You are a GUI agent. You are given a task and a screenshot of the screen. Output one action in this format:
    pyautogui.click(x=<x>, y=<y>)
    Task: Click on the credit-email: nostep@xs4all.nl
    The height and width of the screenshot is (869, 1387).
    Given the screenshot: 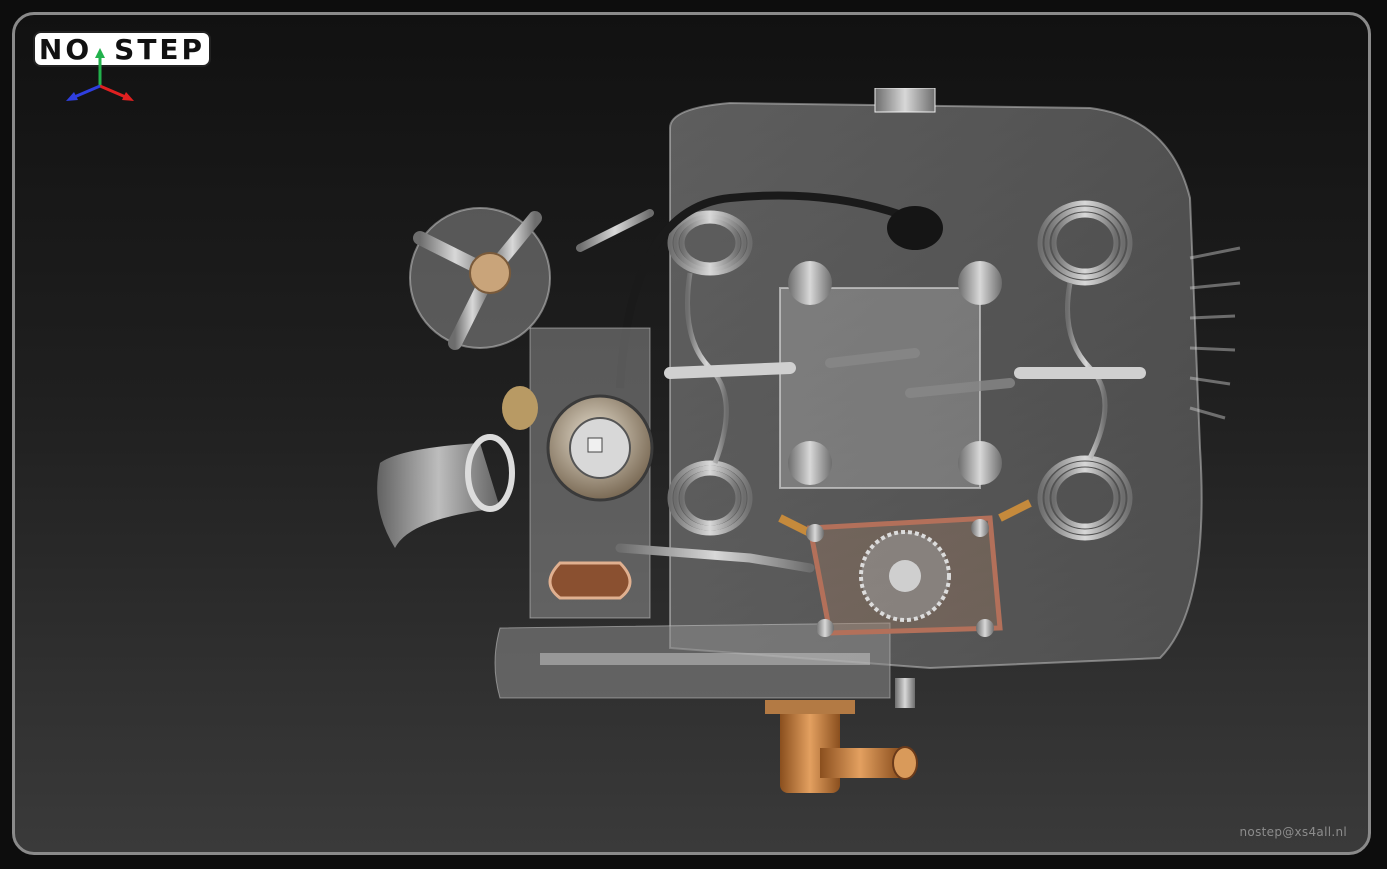 What is the action you would take?
    pyautogui.click(x=1293, y=832)
    